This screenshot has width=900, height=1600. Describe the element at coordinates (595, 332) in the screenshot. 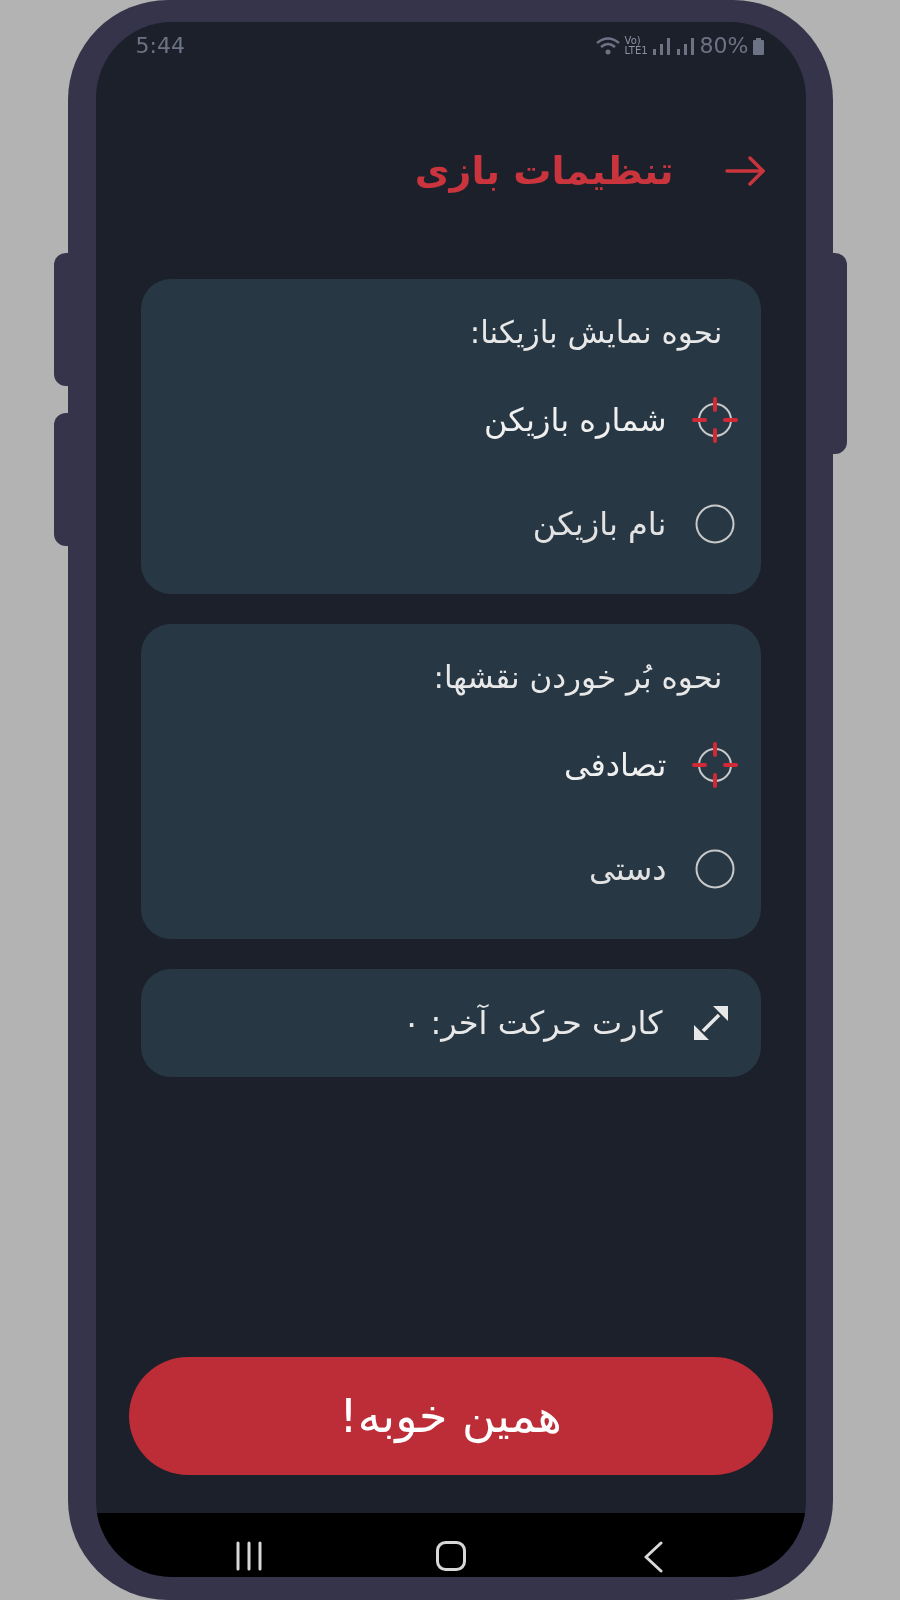

I see `group-title: نحوه نمایش بازیکنا:` at that location.